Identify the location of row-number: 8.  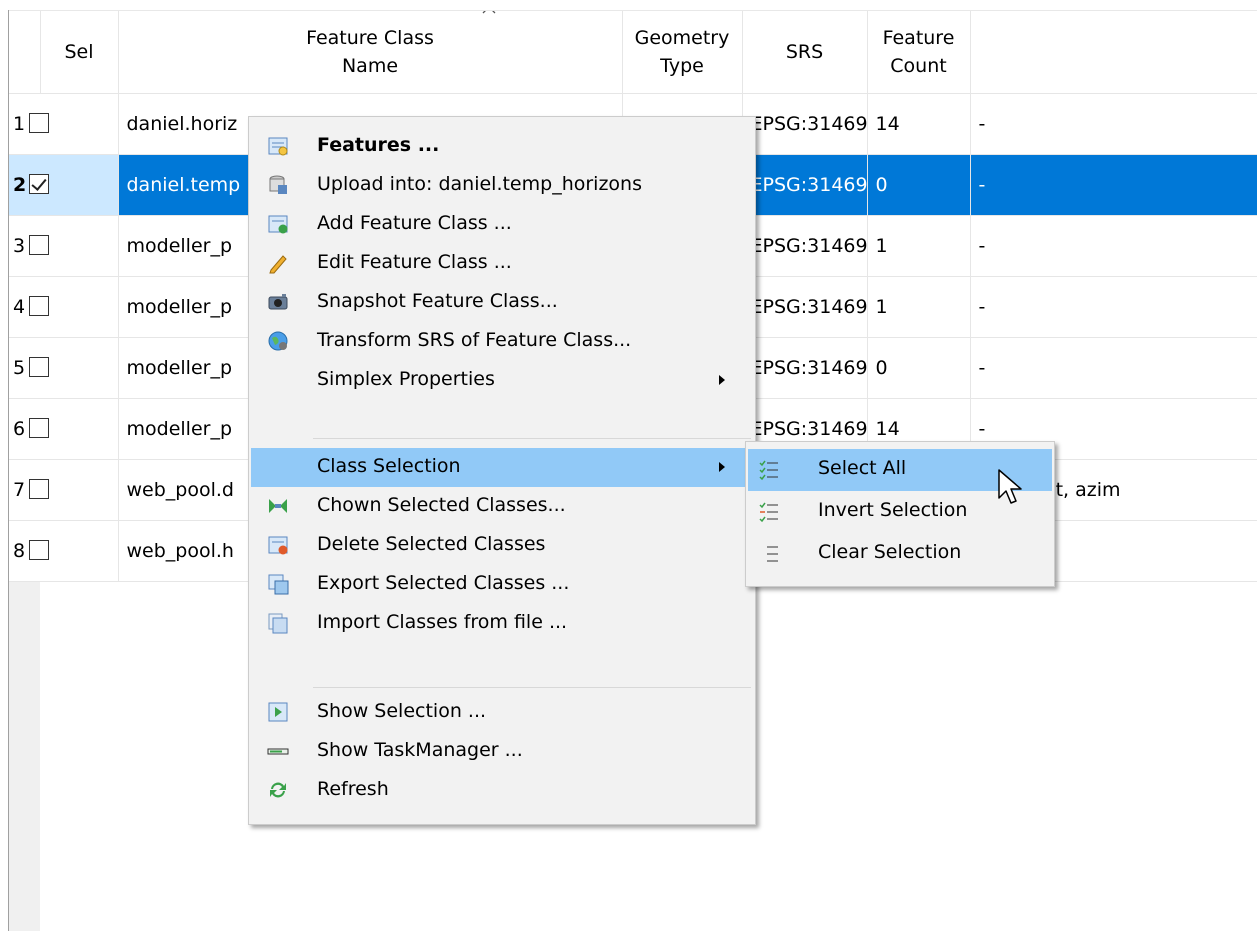
(19, 550).